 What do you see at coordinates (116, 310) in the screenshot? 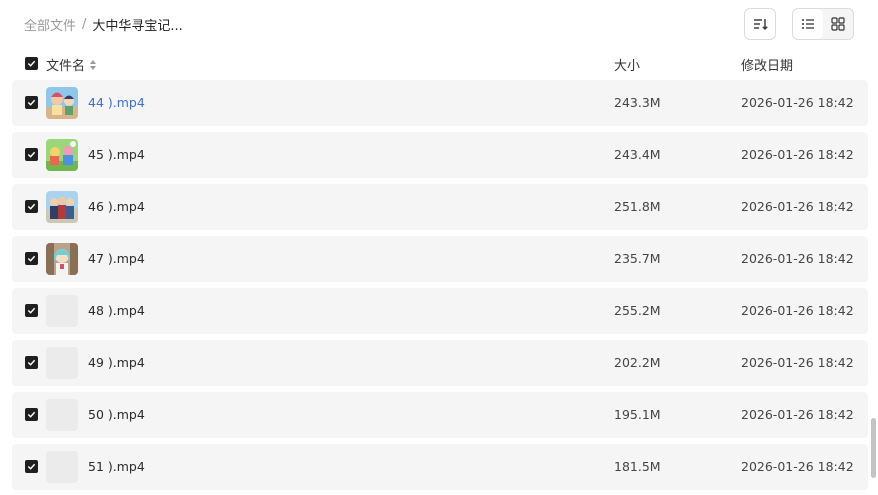
I see `file-name: 48 ).mp4` at bounding box center [116, 310].